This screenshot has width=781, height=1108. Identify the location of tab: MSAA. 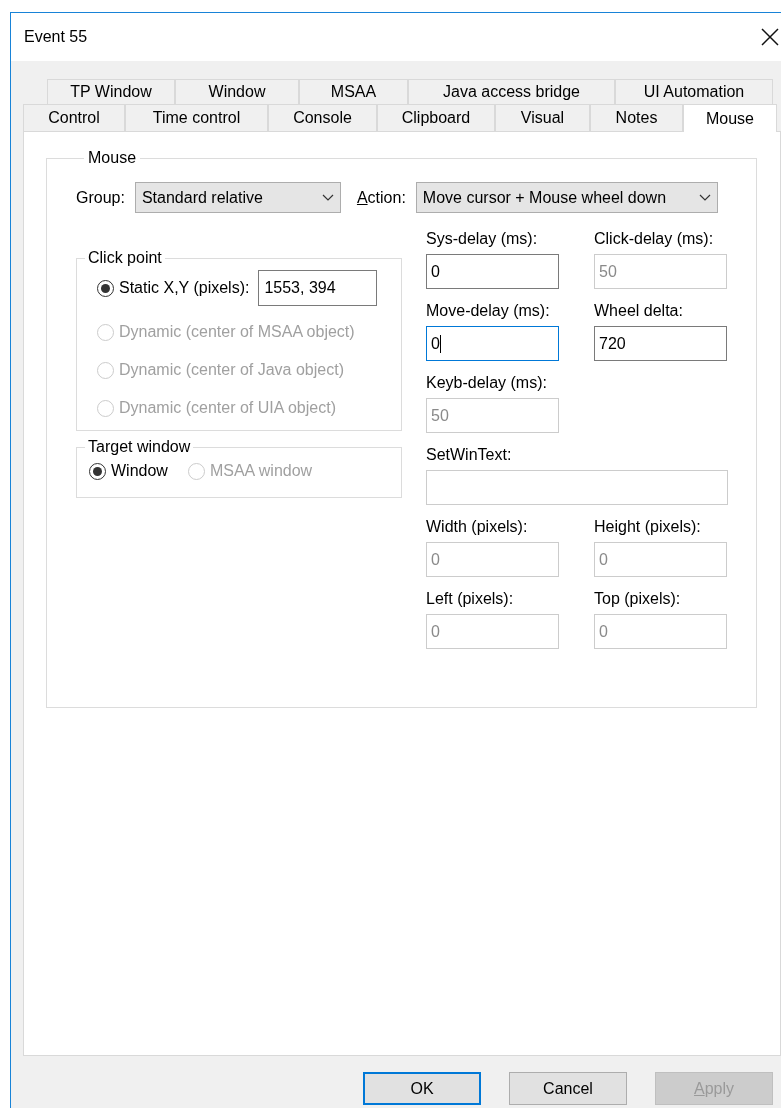
(353, 91).